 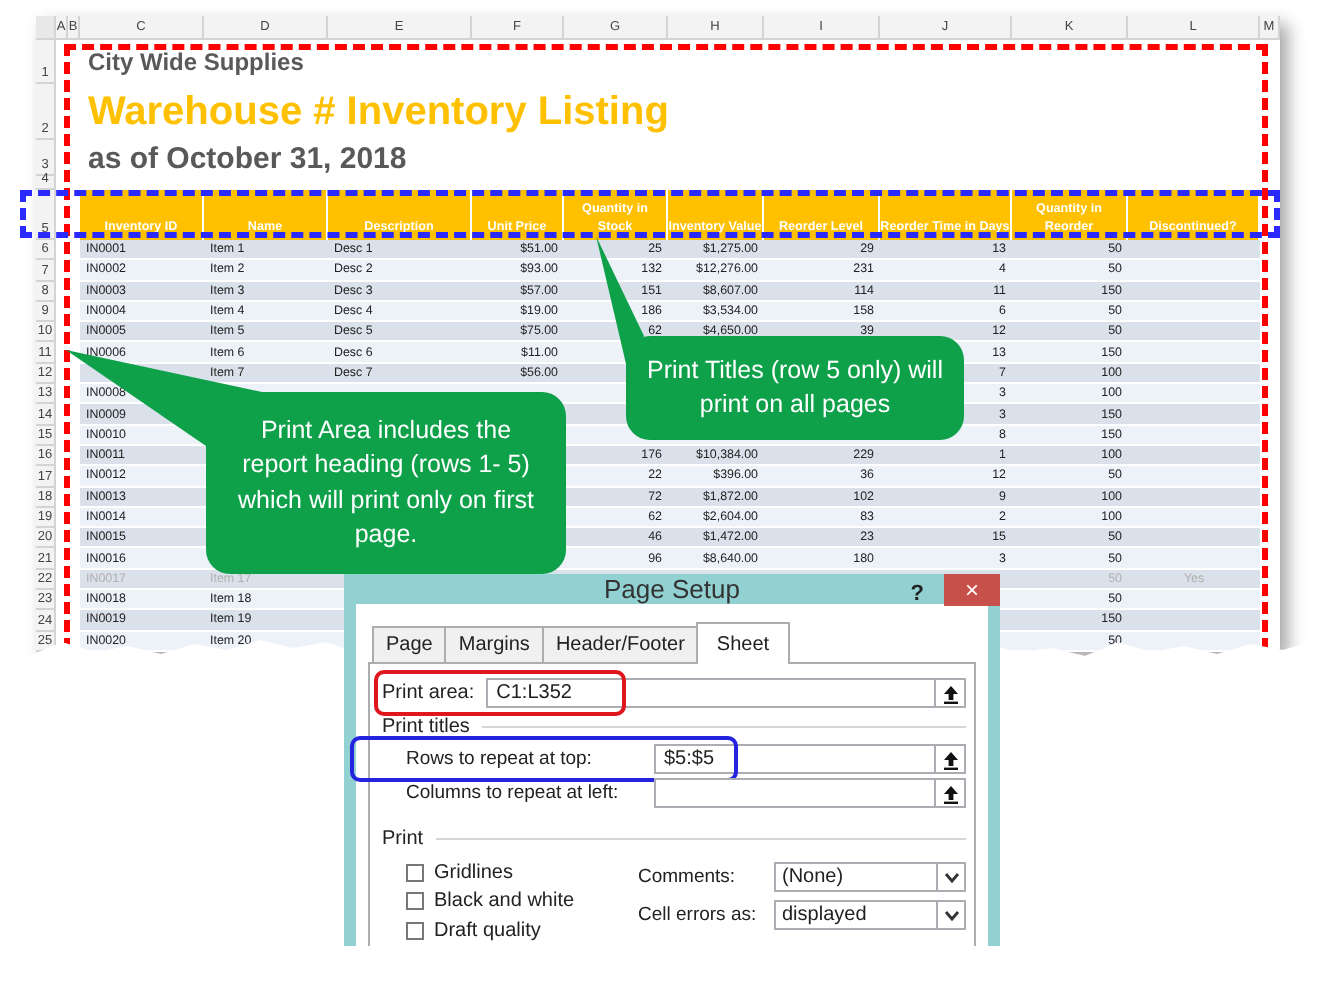 What do you see at coordinates (494, 644) in the screenshot?
I see `tab: Margins` at bounding box center [494, 644].